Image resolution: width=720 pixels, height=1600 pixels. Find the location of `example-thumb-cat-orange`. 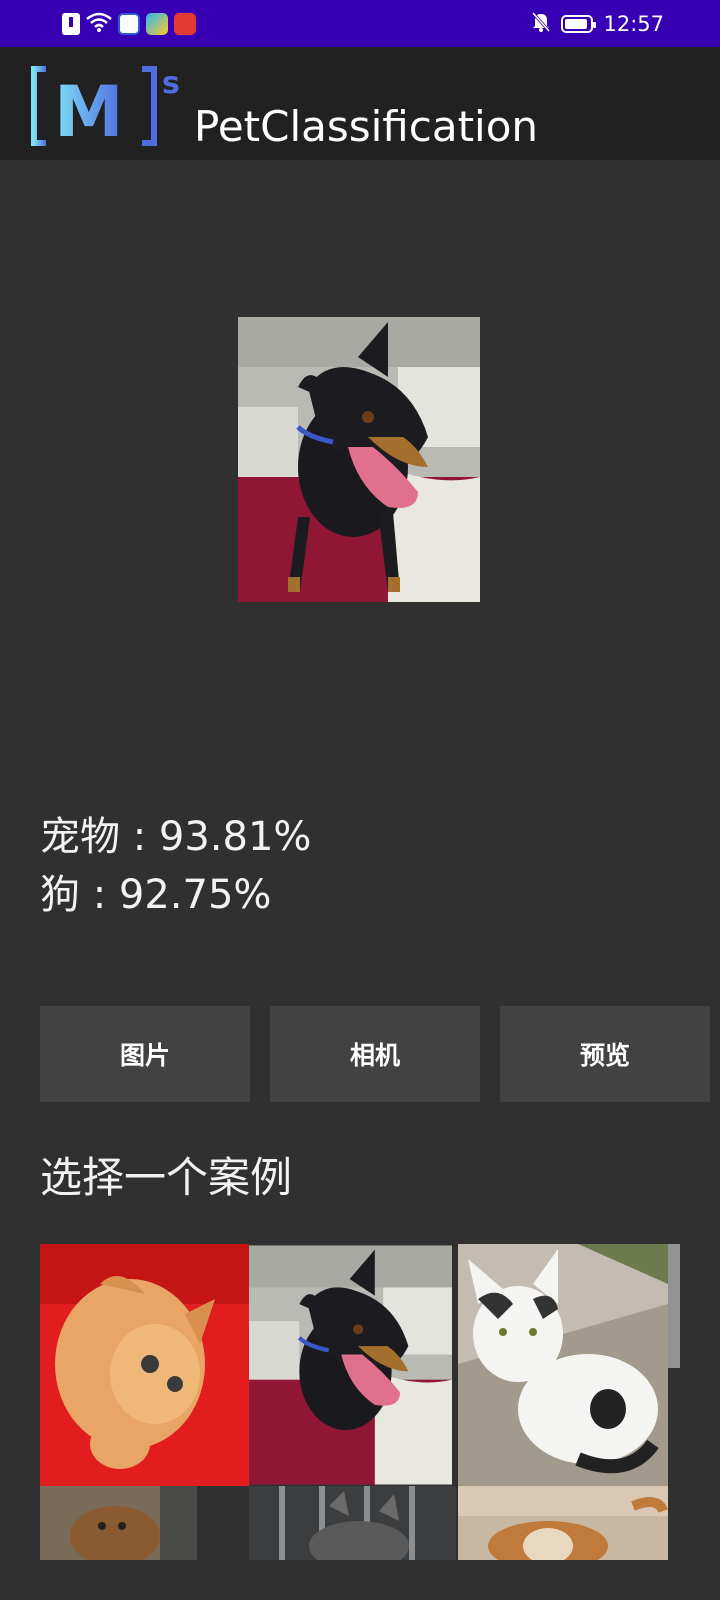

example-thumb-cat-orange is located at coordinates (144, 1365).